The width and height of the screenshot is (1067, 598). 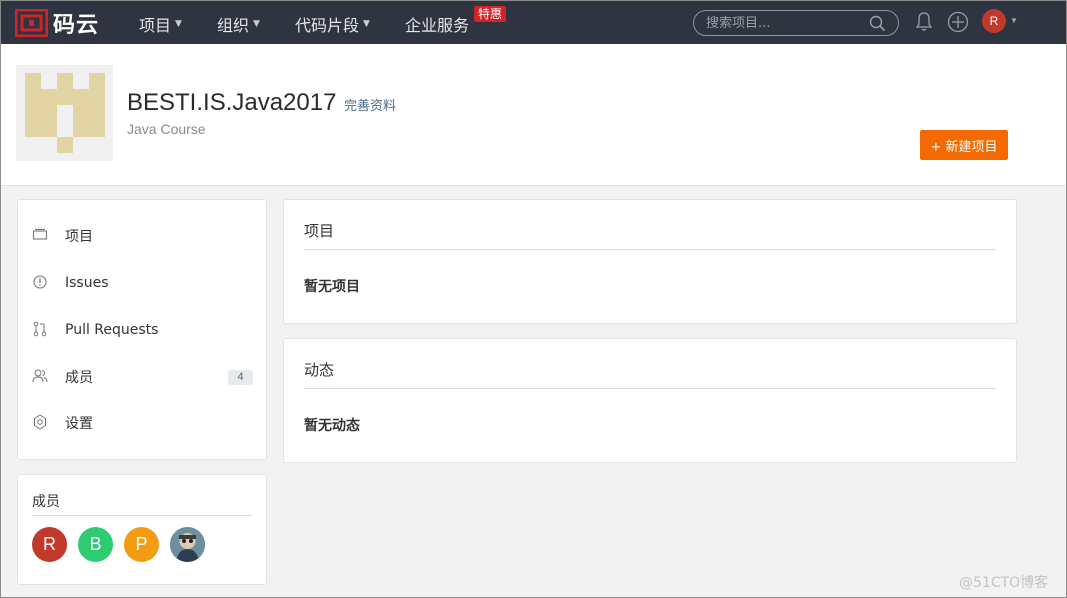 What do you see at coordinates (64, 113) in the screenshot?
I see `org-avatar` at bounding box center [64, 113].